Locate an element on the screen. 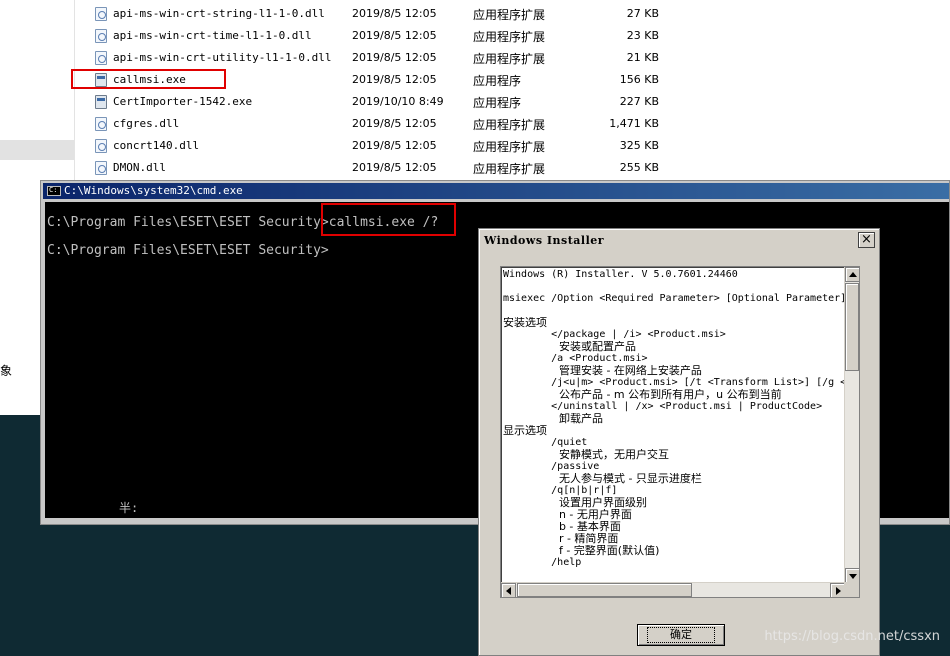 The width and height of the screenshot is (950, 656). file-size: 325 KB is located at coordinates (639, 145).